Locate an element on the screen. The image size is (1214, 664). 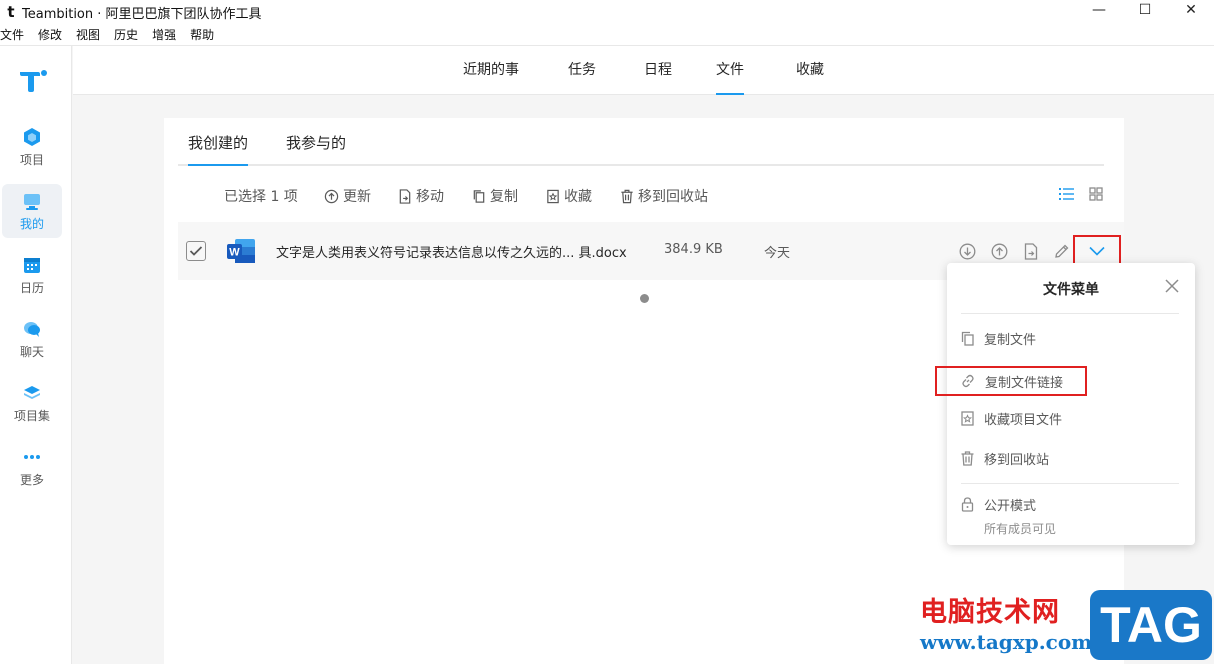
popup-title: 文件菜单 is located at coordinates (1071, 290).